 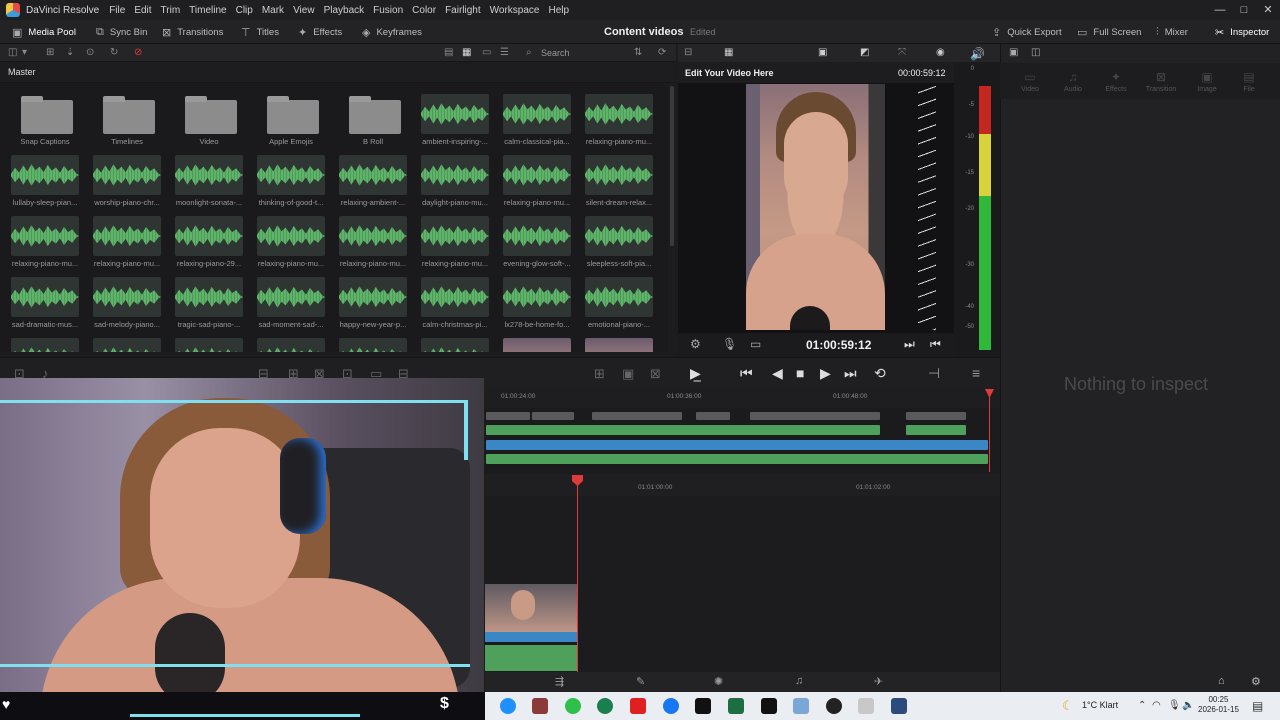 I want to click on bin-folder: Video, so click(x=209, y=117).